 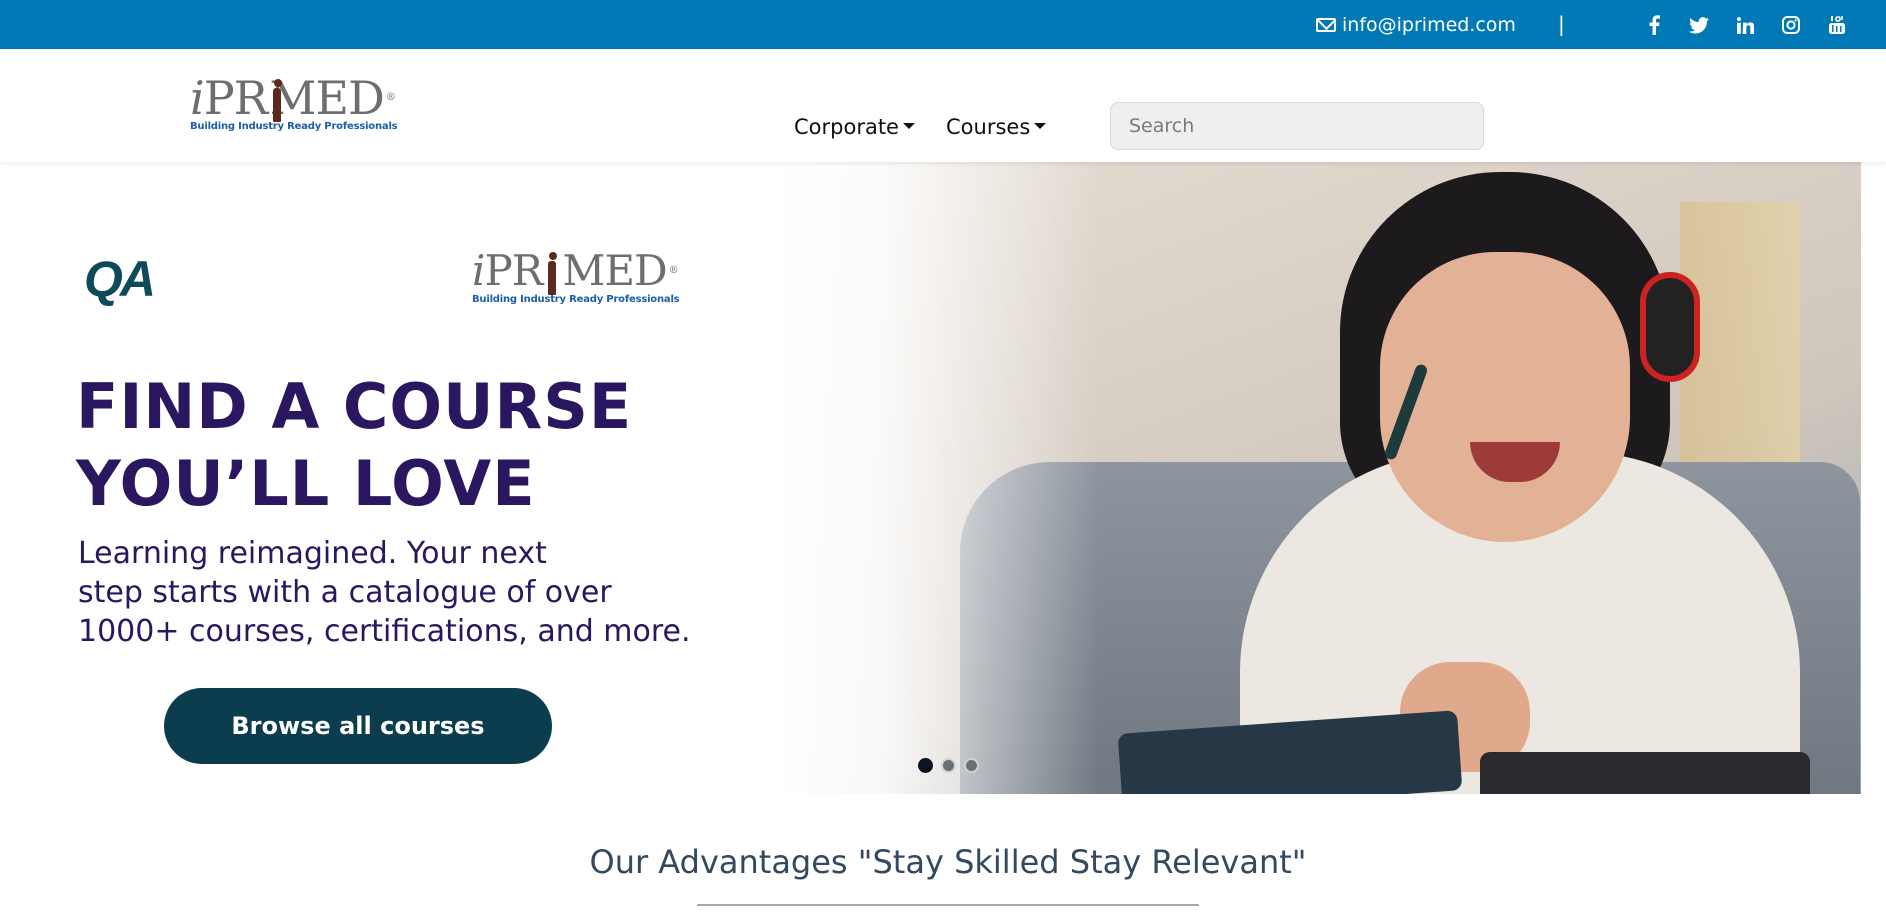 I want to click on logo-wordmark-med: MED, so click(x=327, y=98).